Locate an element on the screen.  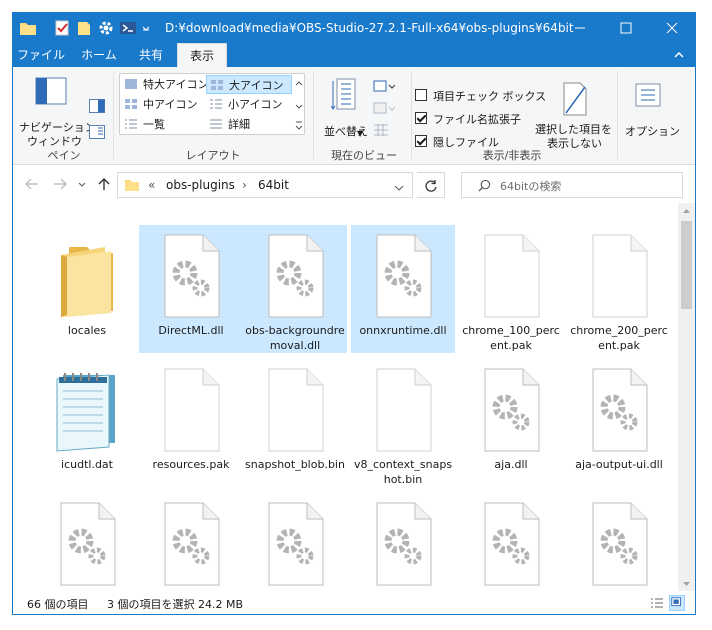
scrollbar-thumb is located at coordinates (686, 265).